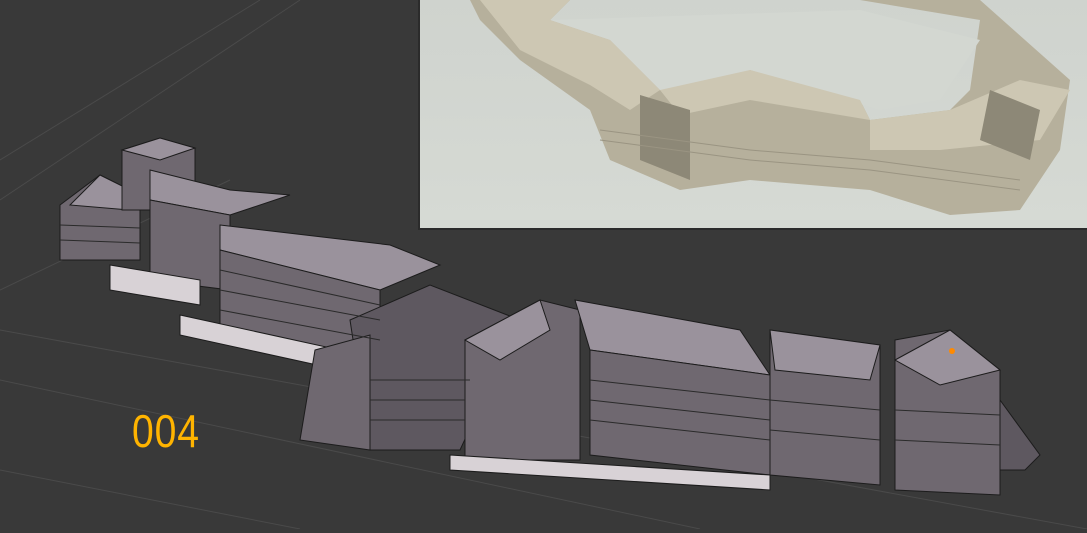 This screenshot has height=533, width=1087. Describe the element at coordinates (166, 431) in the screenshot. I see `frame-number-label: 004` at that location.